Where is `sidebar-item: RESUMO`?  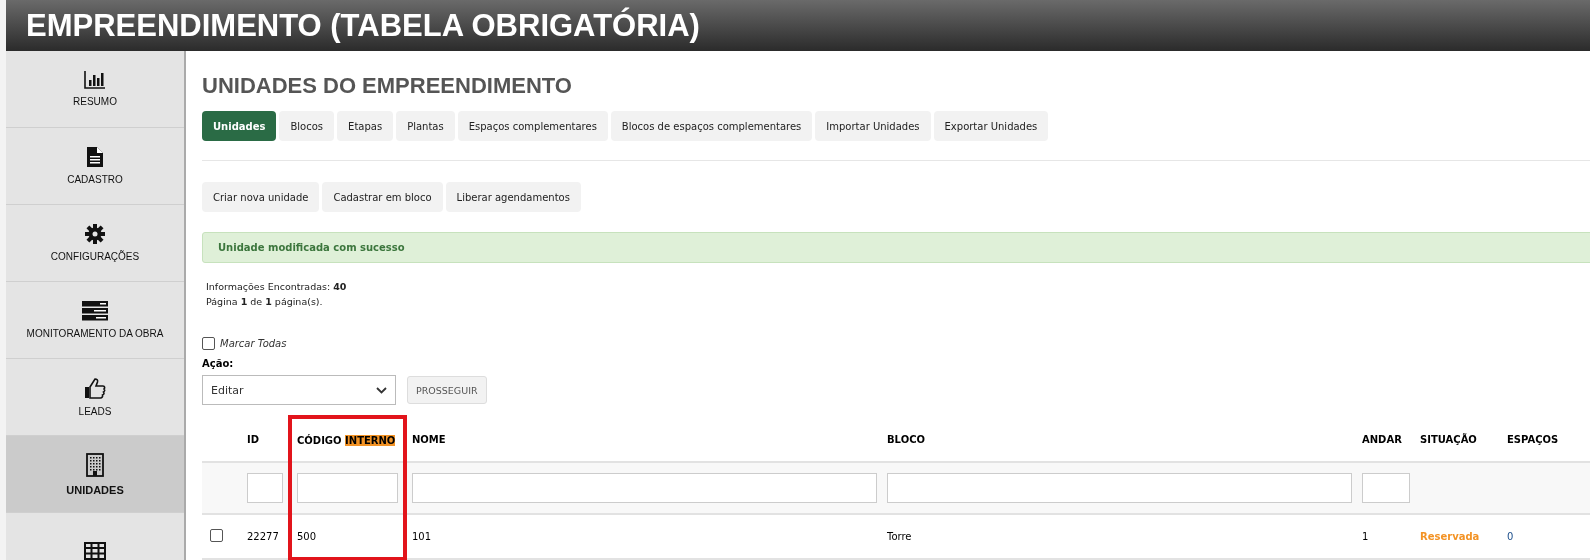
sidebar-item: RESUMO is located at coordinates (95, 89).